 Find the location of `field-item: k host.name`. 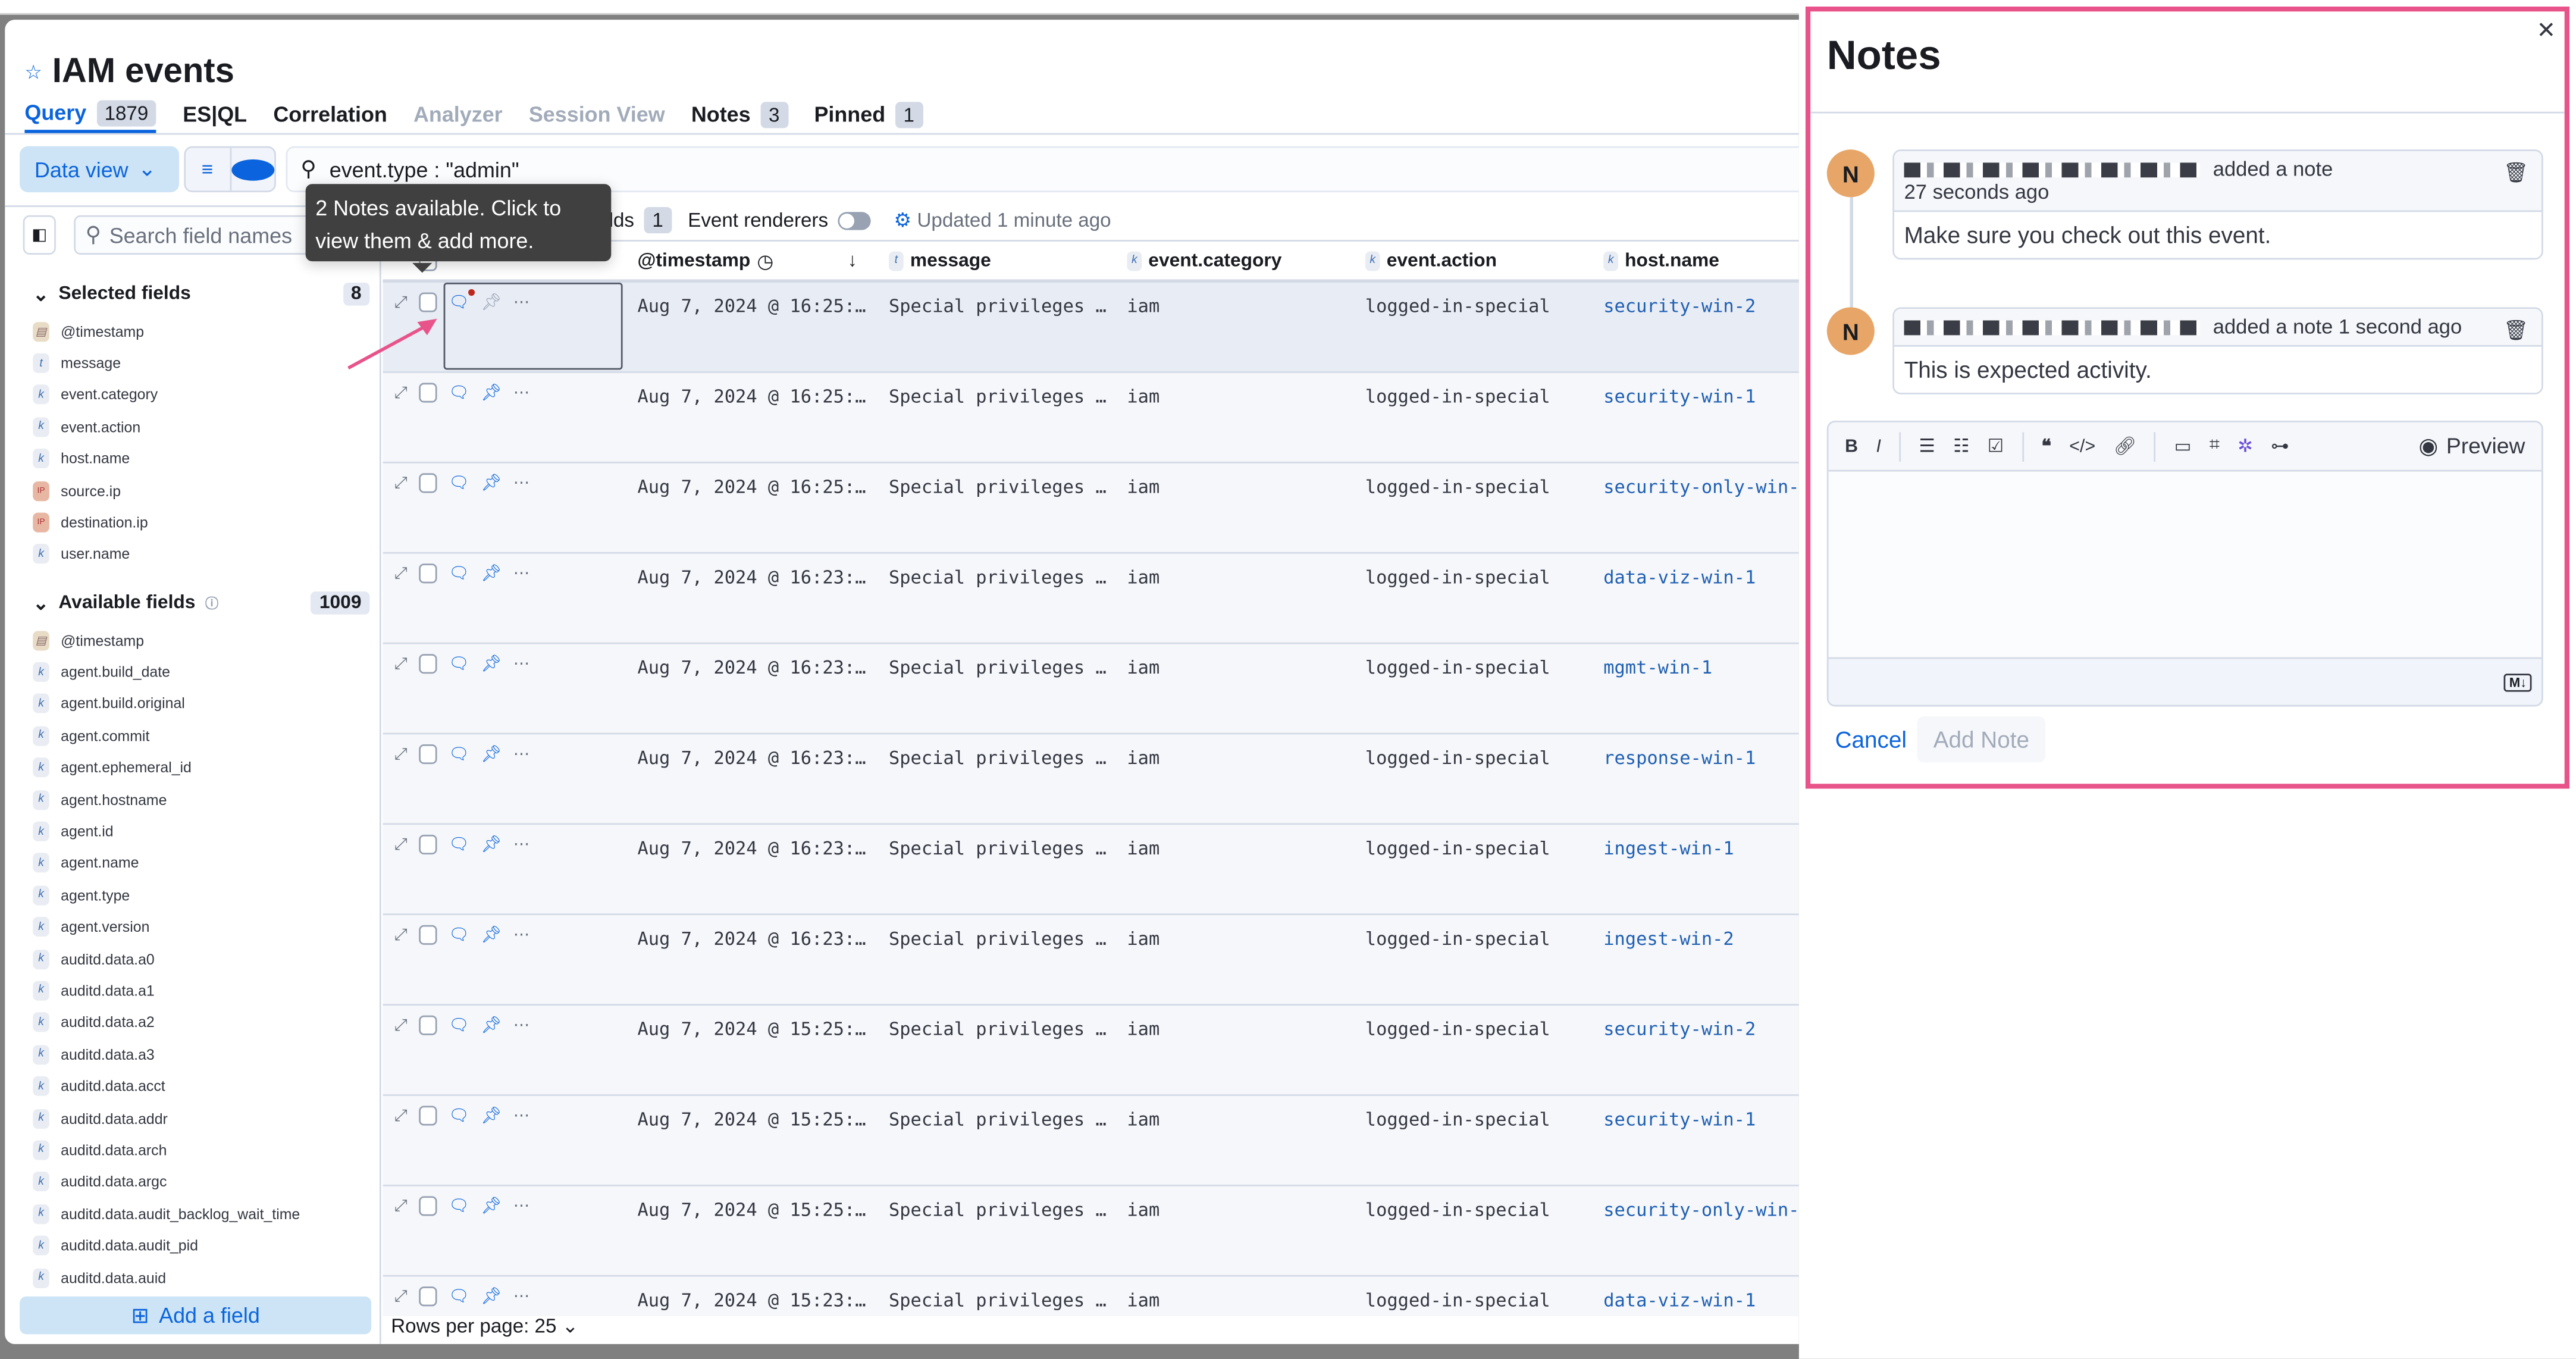

field-item: k host.name is located at coordinates (96, 459).